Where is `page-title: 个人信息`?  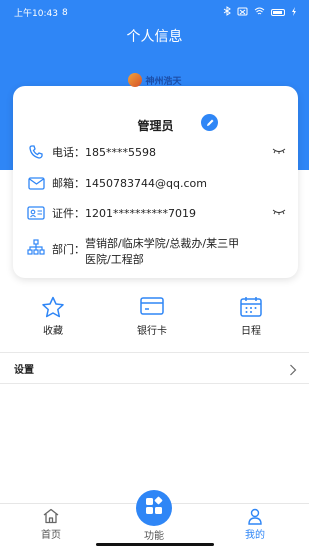 page-title: 个人信息 is located at coordinates (154, 37).